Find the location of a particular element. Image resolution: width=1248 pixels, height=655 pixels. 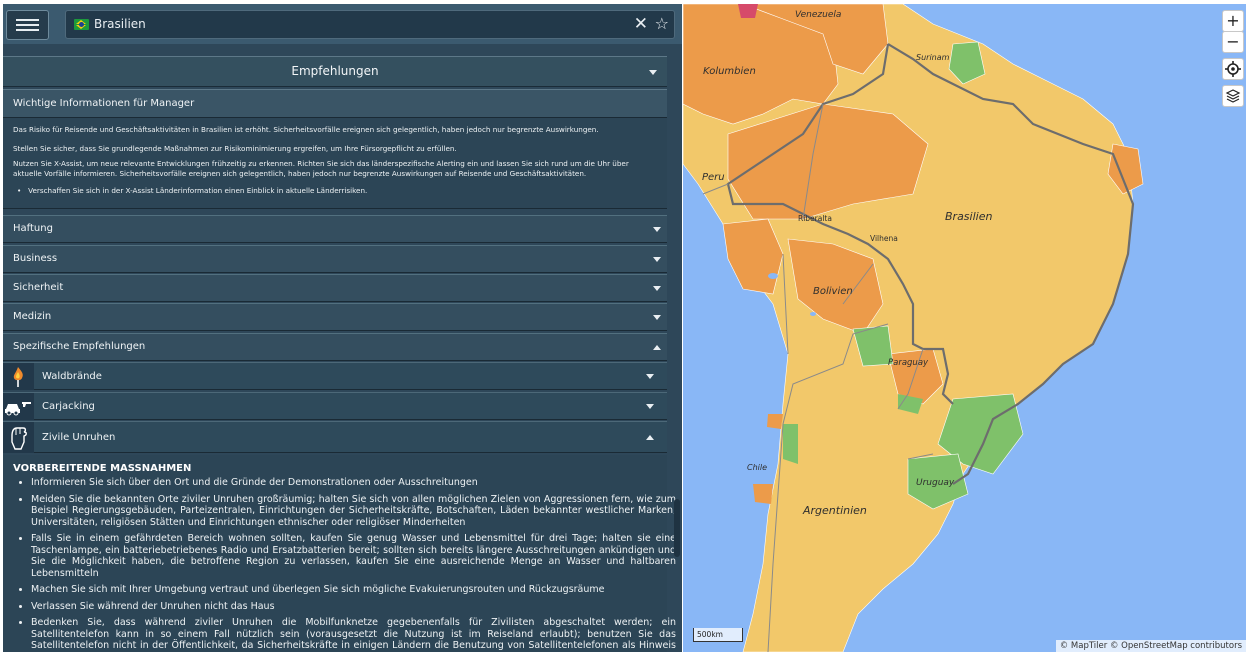

search-value: Brasilien is located at coordinates (120, 24).